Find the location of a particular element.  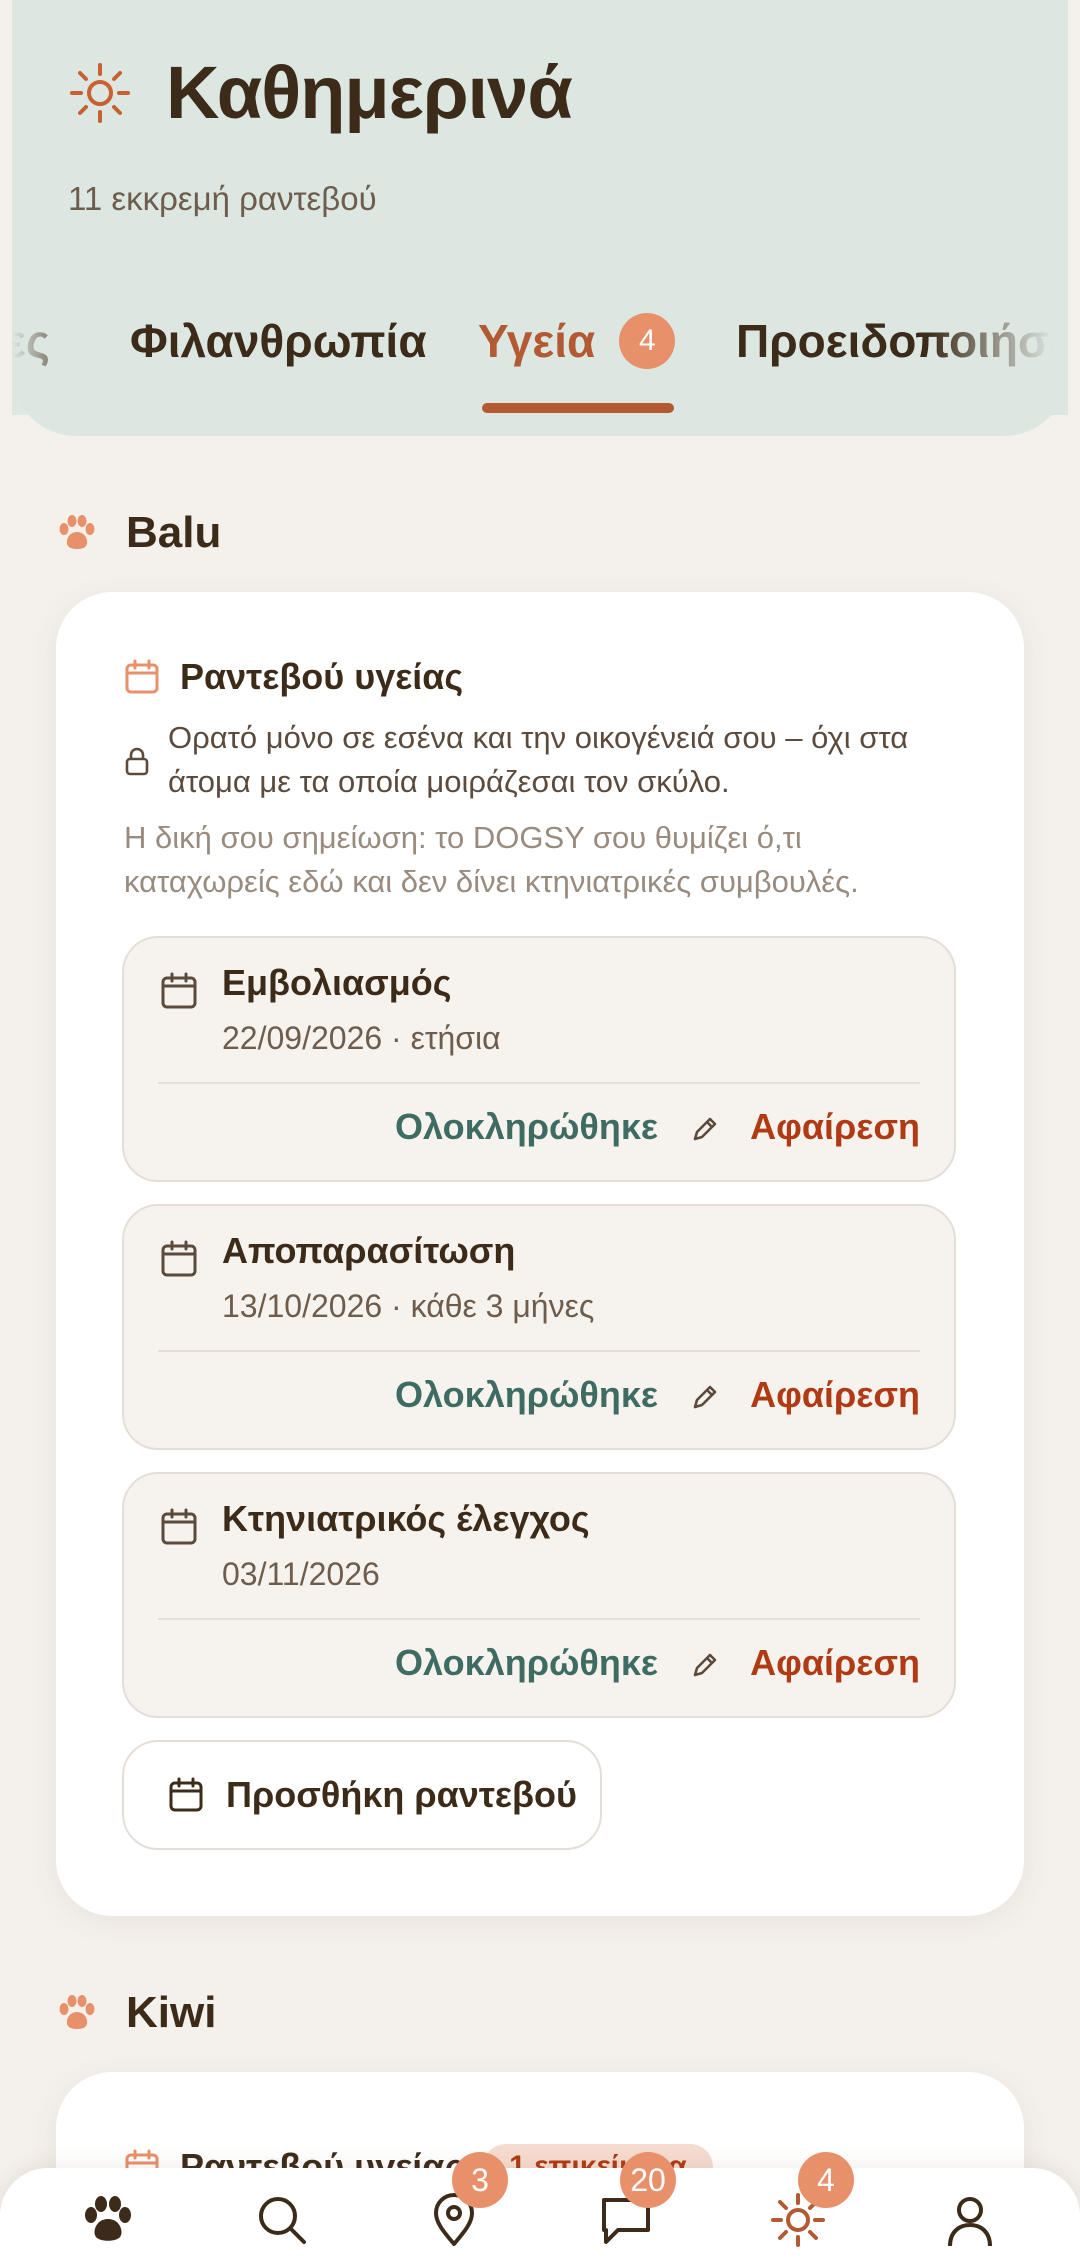

profile-icon is located at coordinates (970, 2220).